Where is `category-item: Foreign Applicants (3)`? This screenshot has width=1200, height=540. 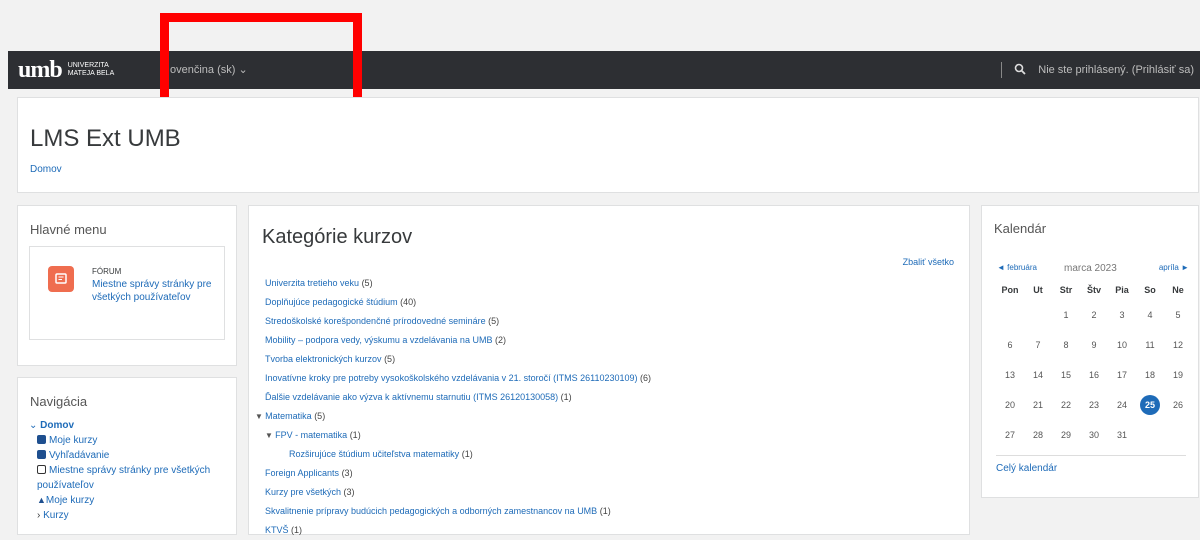
category-item: Foreign Applicants (3) is located at coordinates (458, 473).